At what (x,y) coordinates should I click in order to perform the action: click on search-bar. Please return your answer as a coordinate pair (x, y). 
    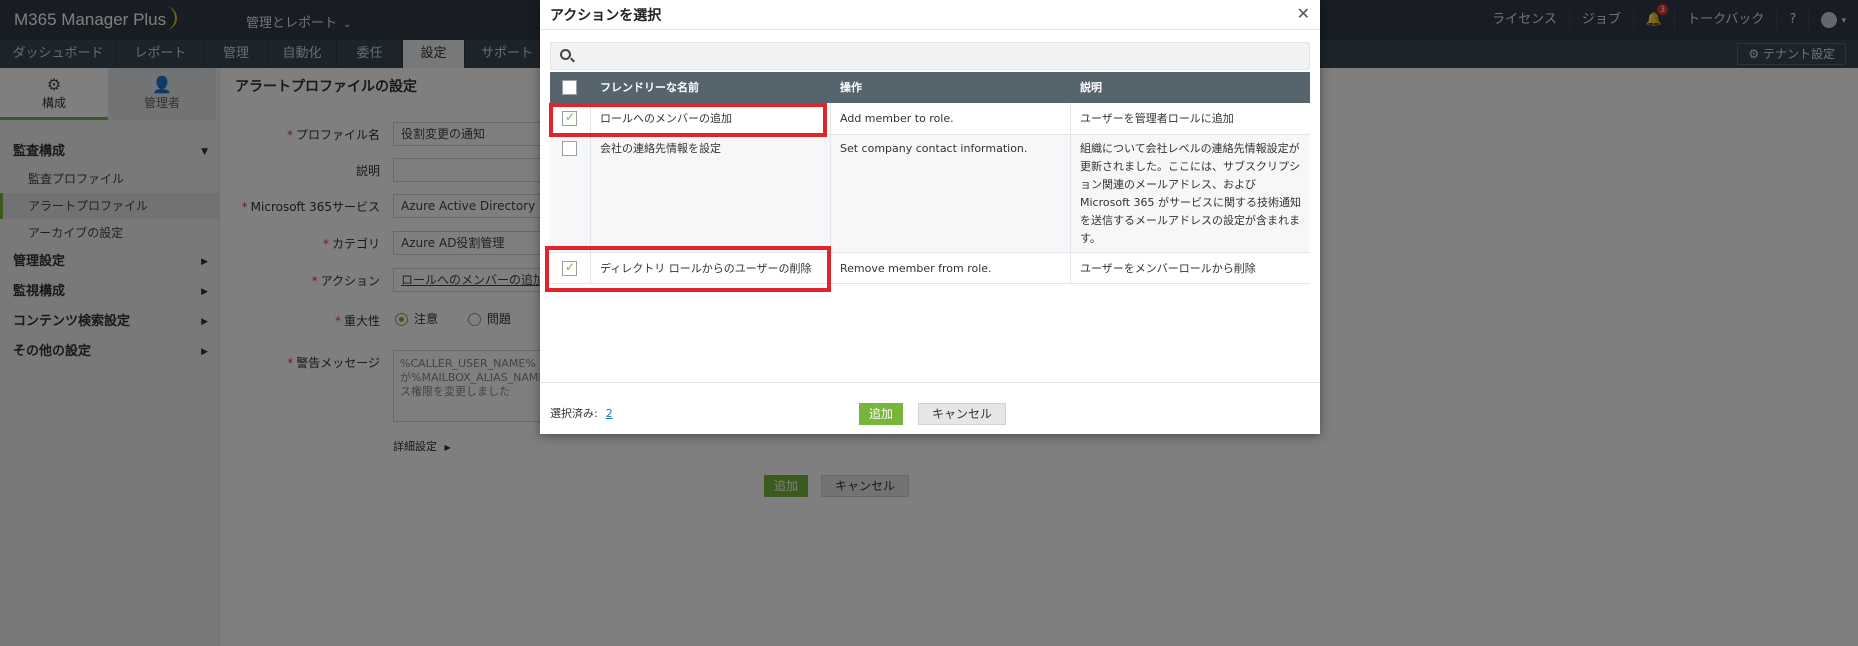
    Looking at the image, I should click on (930, 56).